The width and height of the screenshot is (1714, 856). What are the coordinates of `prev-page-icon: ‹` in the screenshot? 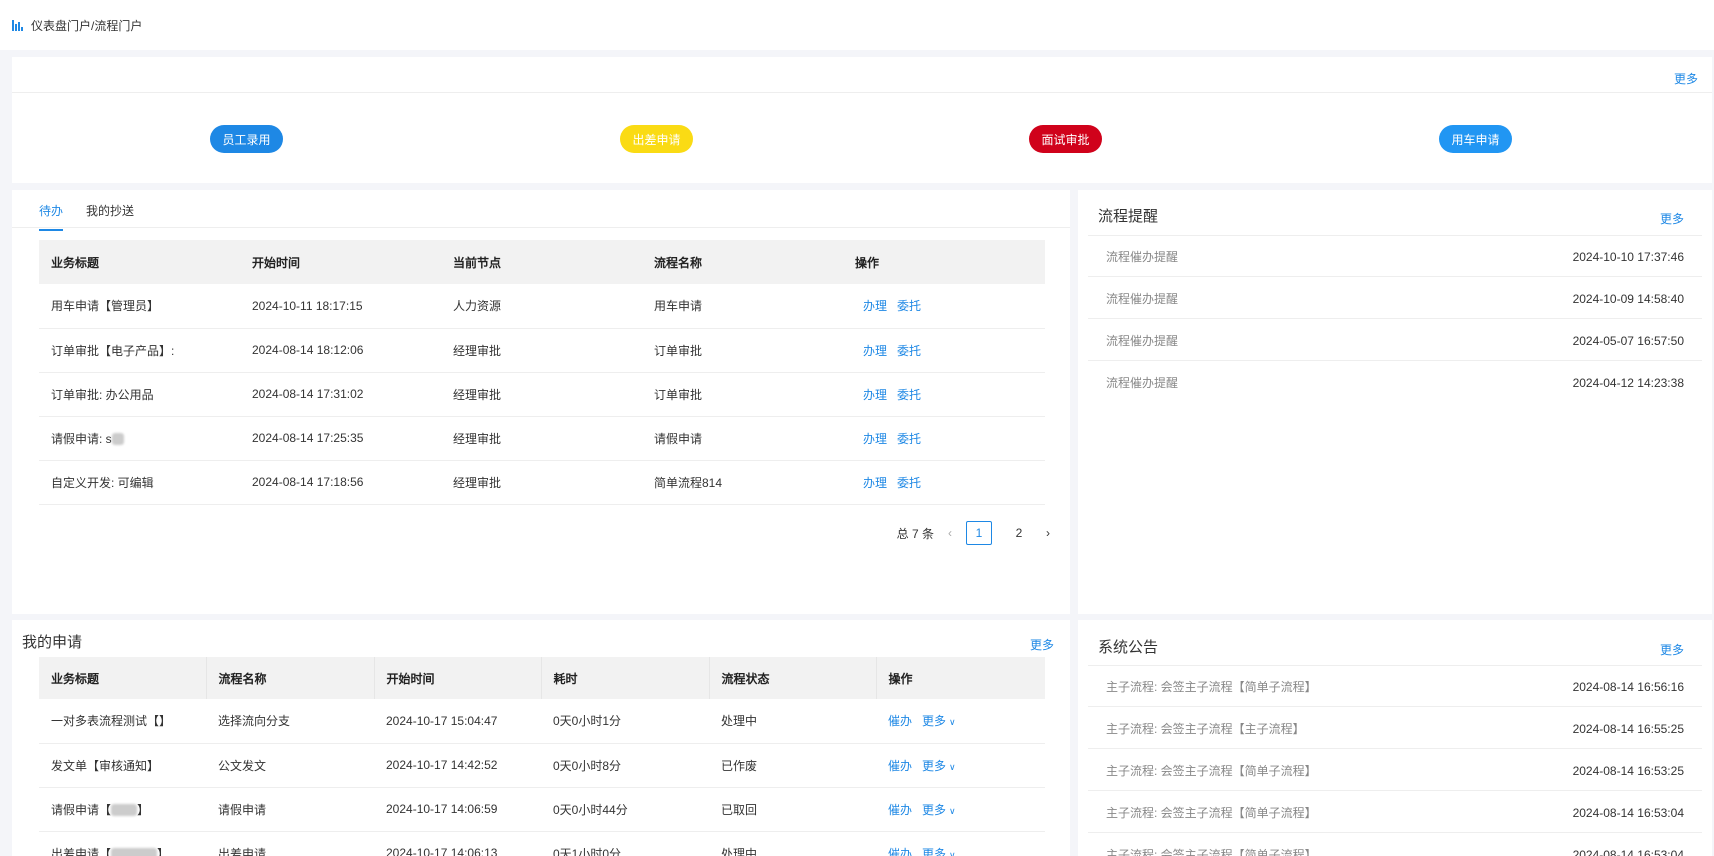 It's located at (950, 533).